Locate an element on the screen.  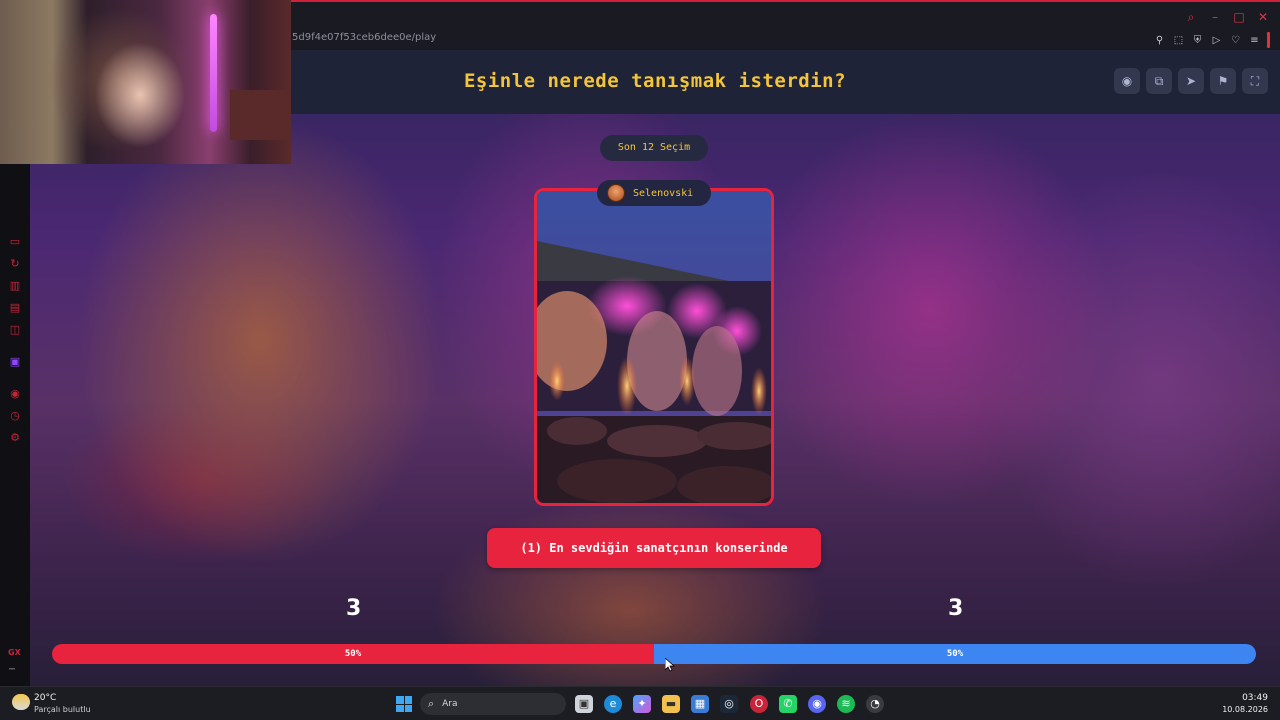
more-icon: ⋯ is located at coordinates (12, 669).